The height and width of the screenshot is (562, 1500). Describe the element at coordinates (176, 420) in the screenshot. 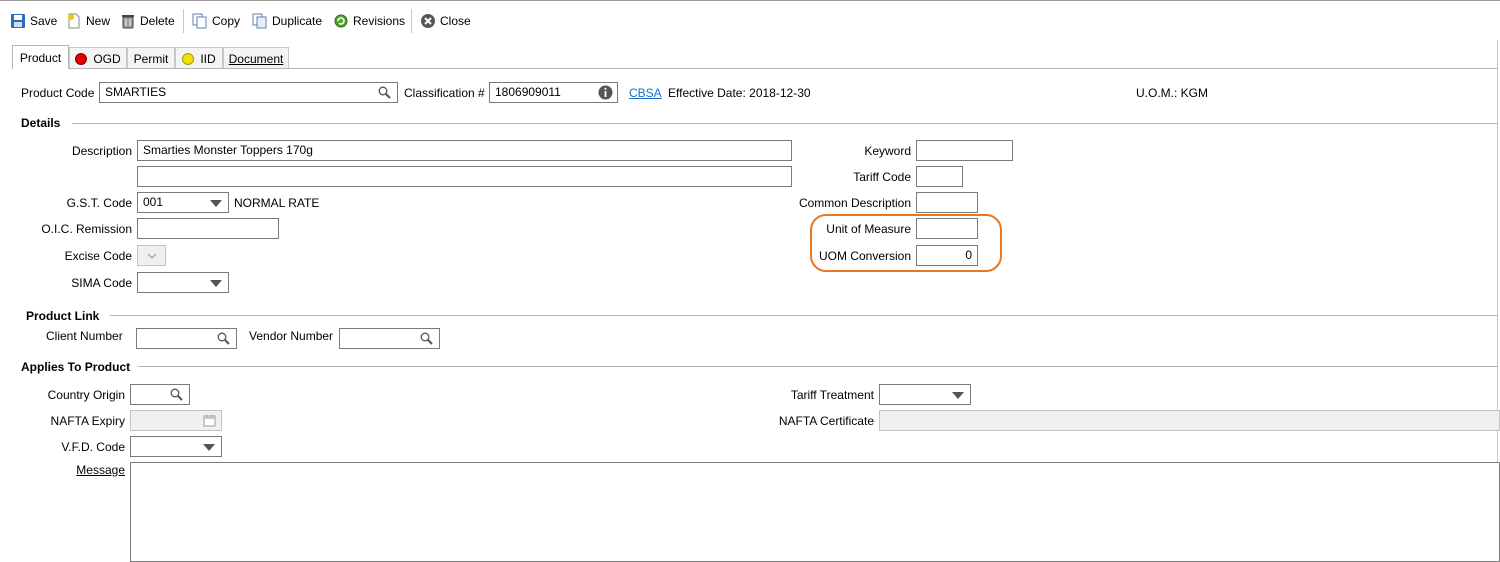

I see `nafta-expiry-field` at that location.